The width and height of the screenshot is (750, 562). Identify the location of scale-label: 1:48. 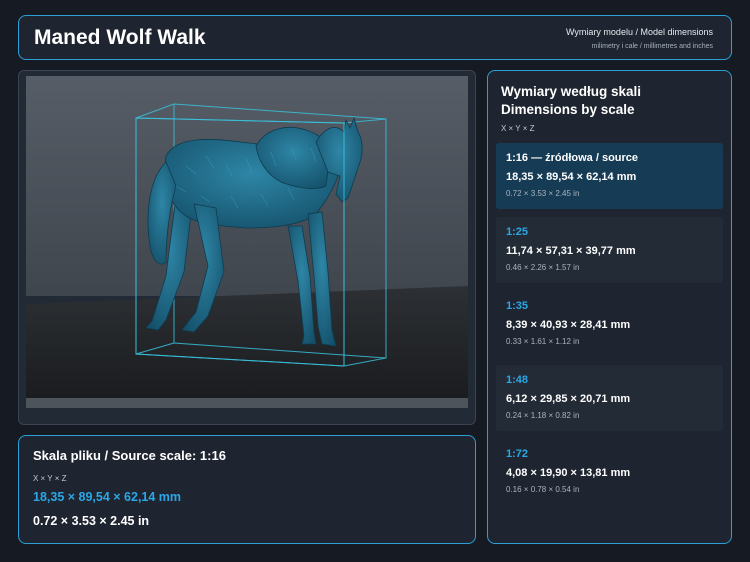
(517, 380).